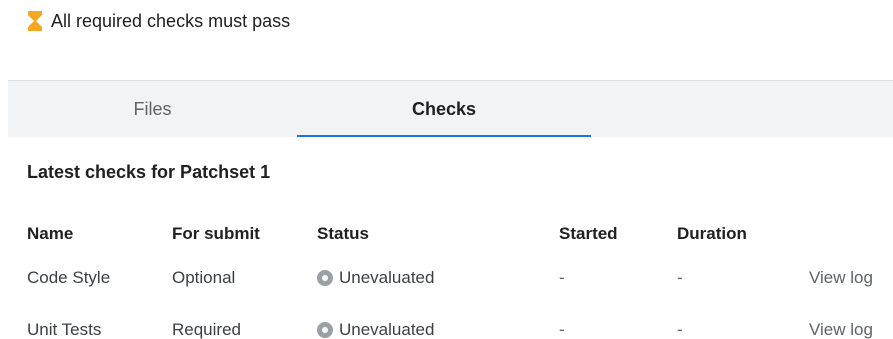  I want to click on column-header-name: Name, so click(50, 233).